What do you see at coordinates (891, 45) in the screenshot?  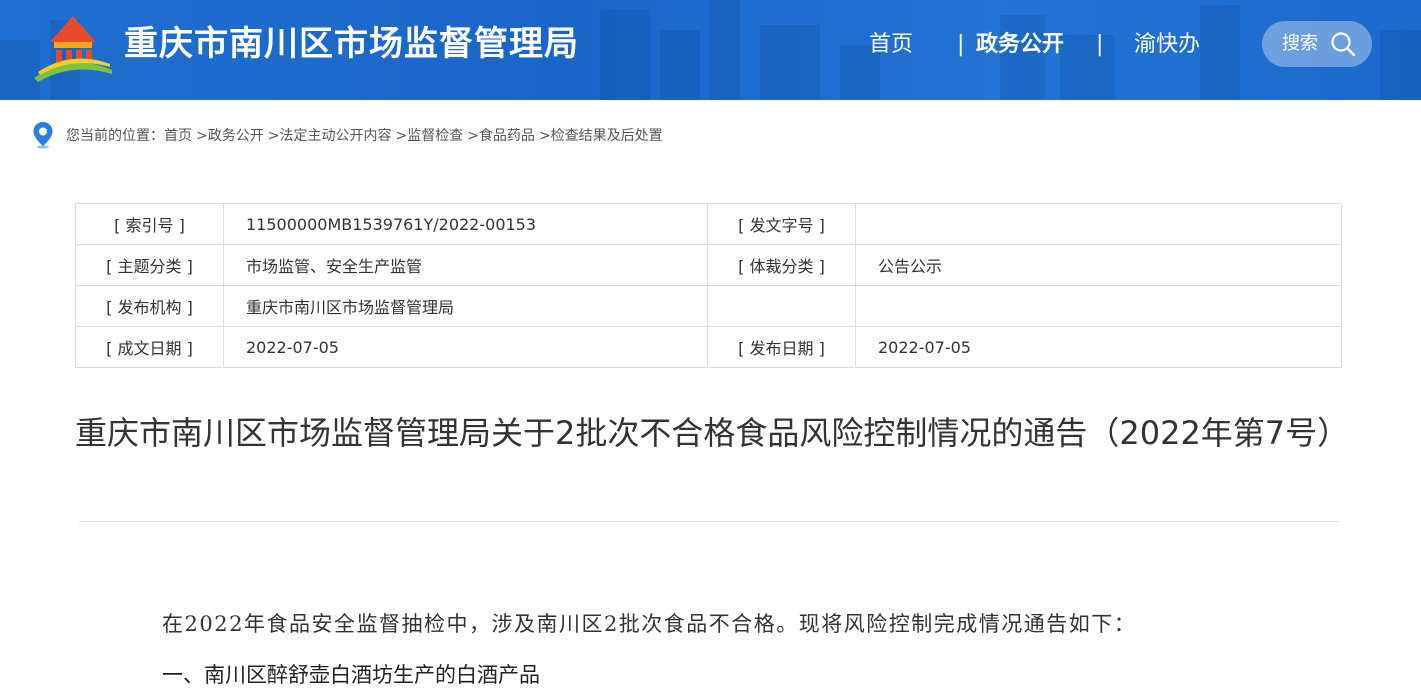 I see `nav-home: 首页` at bounding box center [891, 45].